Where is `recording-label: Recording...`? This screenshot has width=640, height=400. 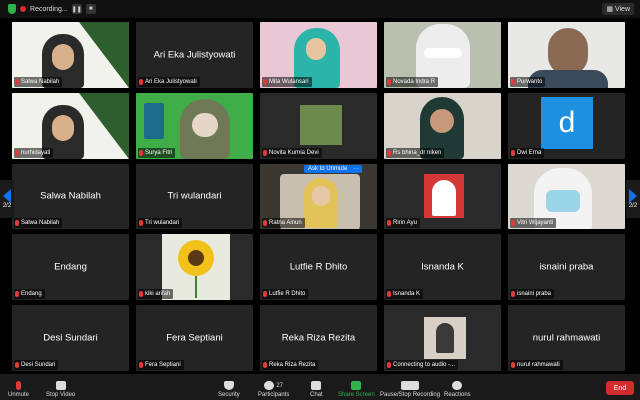 recording-label: Recording... is located at coordinates (49, 9).